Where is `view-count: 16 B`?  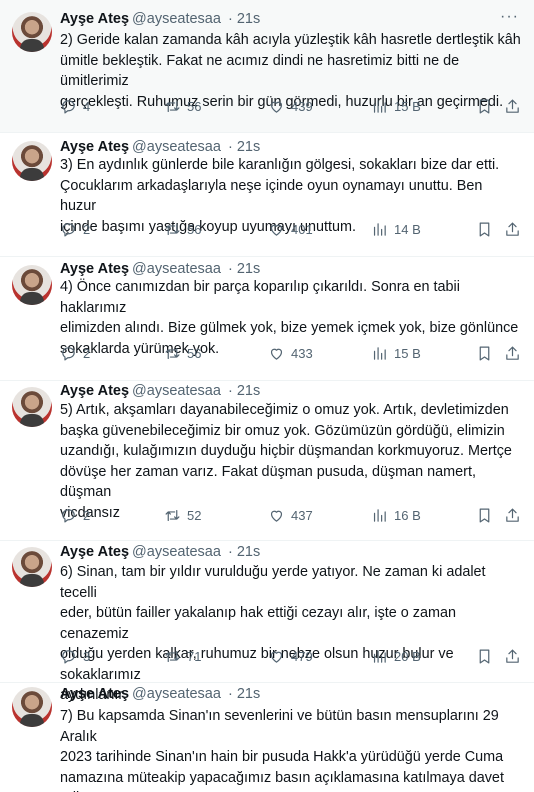
view-count: 16 B is located at coordinates (407, 515).